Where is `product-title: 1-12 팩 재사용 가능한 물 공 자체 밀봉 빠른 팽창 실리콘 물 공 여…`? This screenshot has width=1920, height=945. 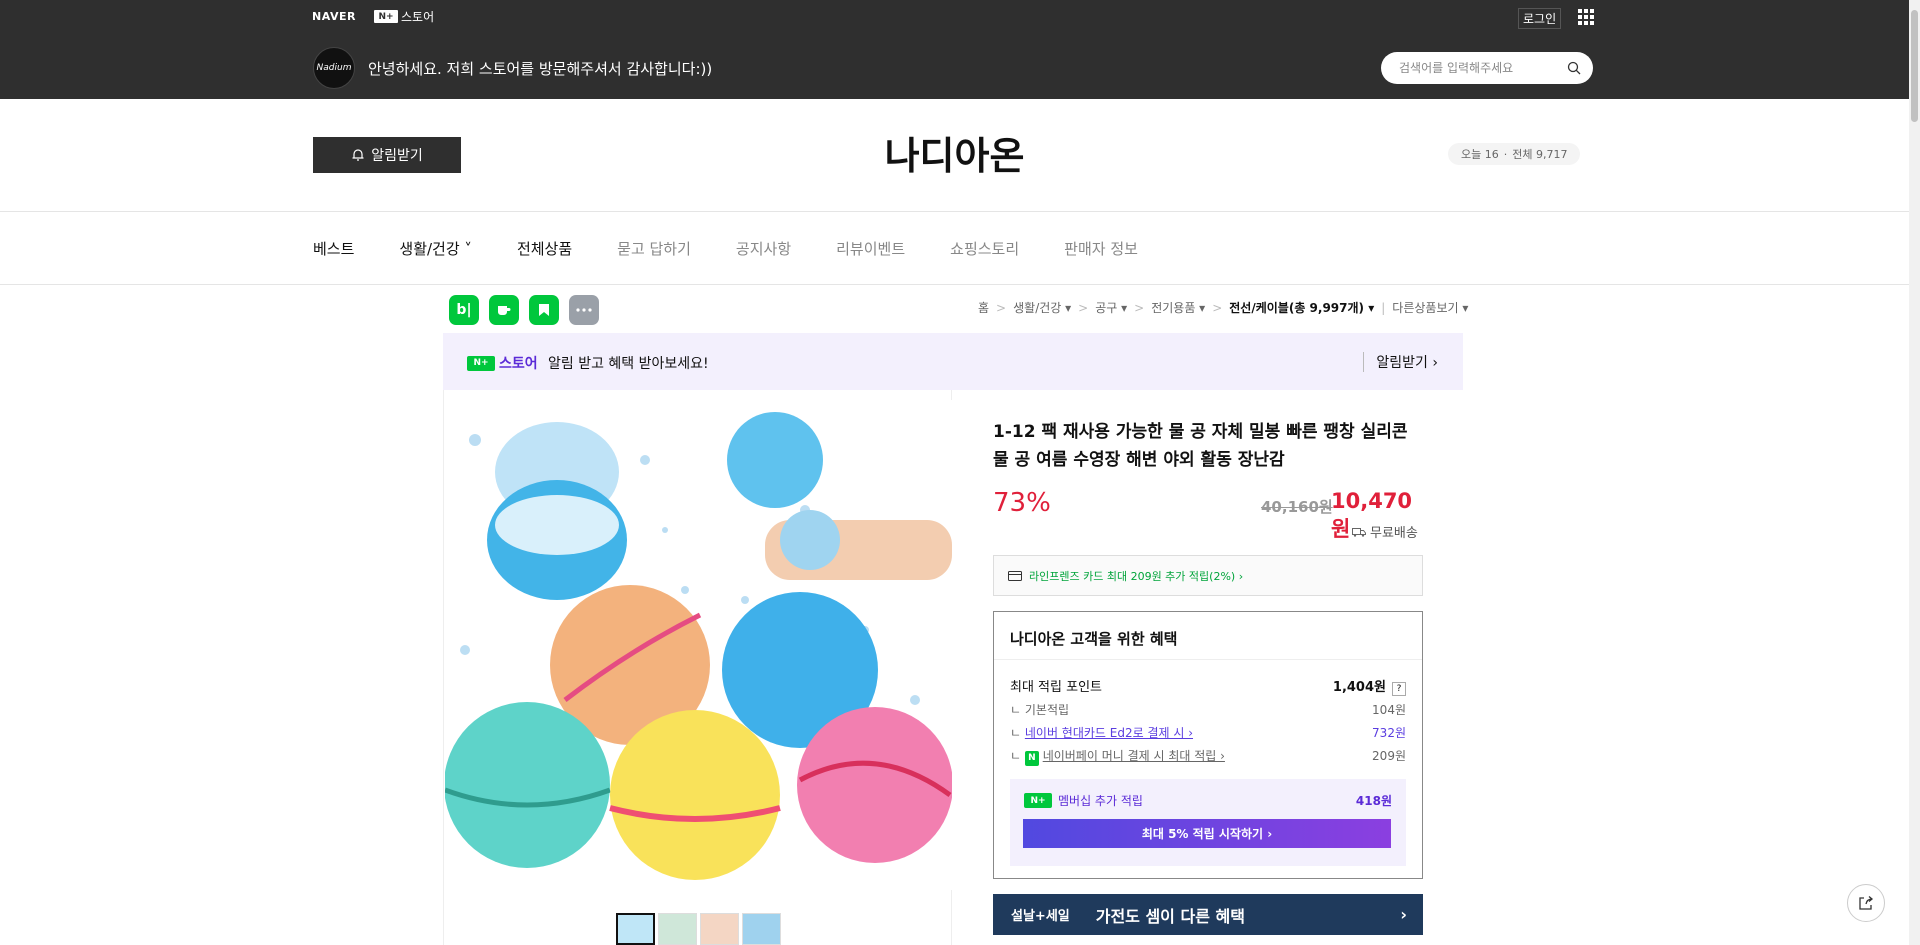 product-title: 1-12 팩 재사용 가능한 물 공 자체 밀봉 빠른 팽창 실리콘 물 공 여… is located at coordinates (1200, 446).